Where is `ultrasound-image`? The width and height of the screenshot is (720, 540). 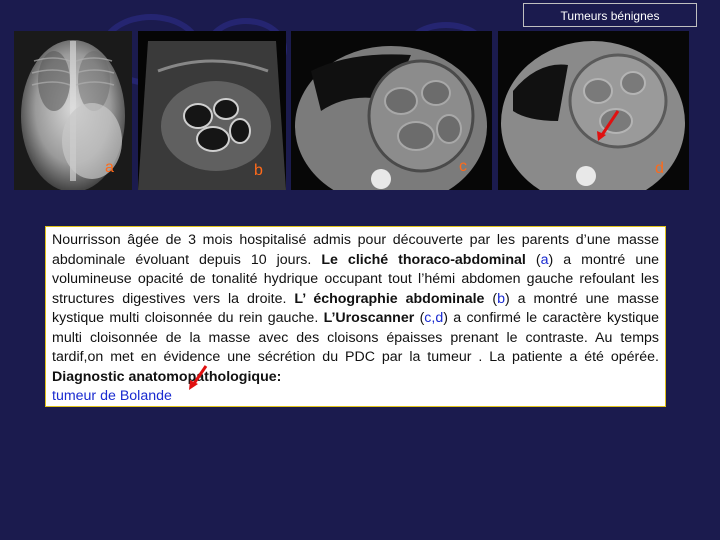
ultrasound-image is located at coordinates (212, 110).